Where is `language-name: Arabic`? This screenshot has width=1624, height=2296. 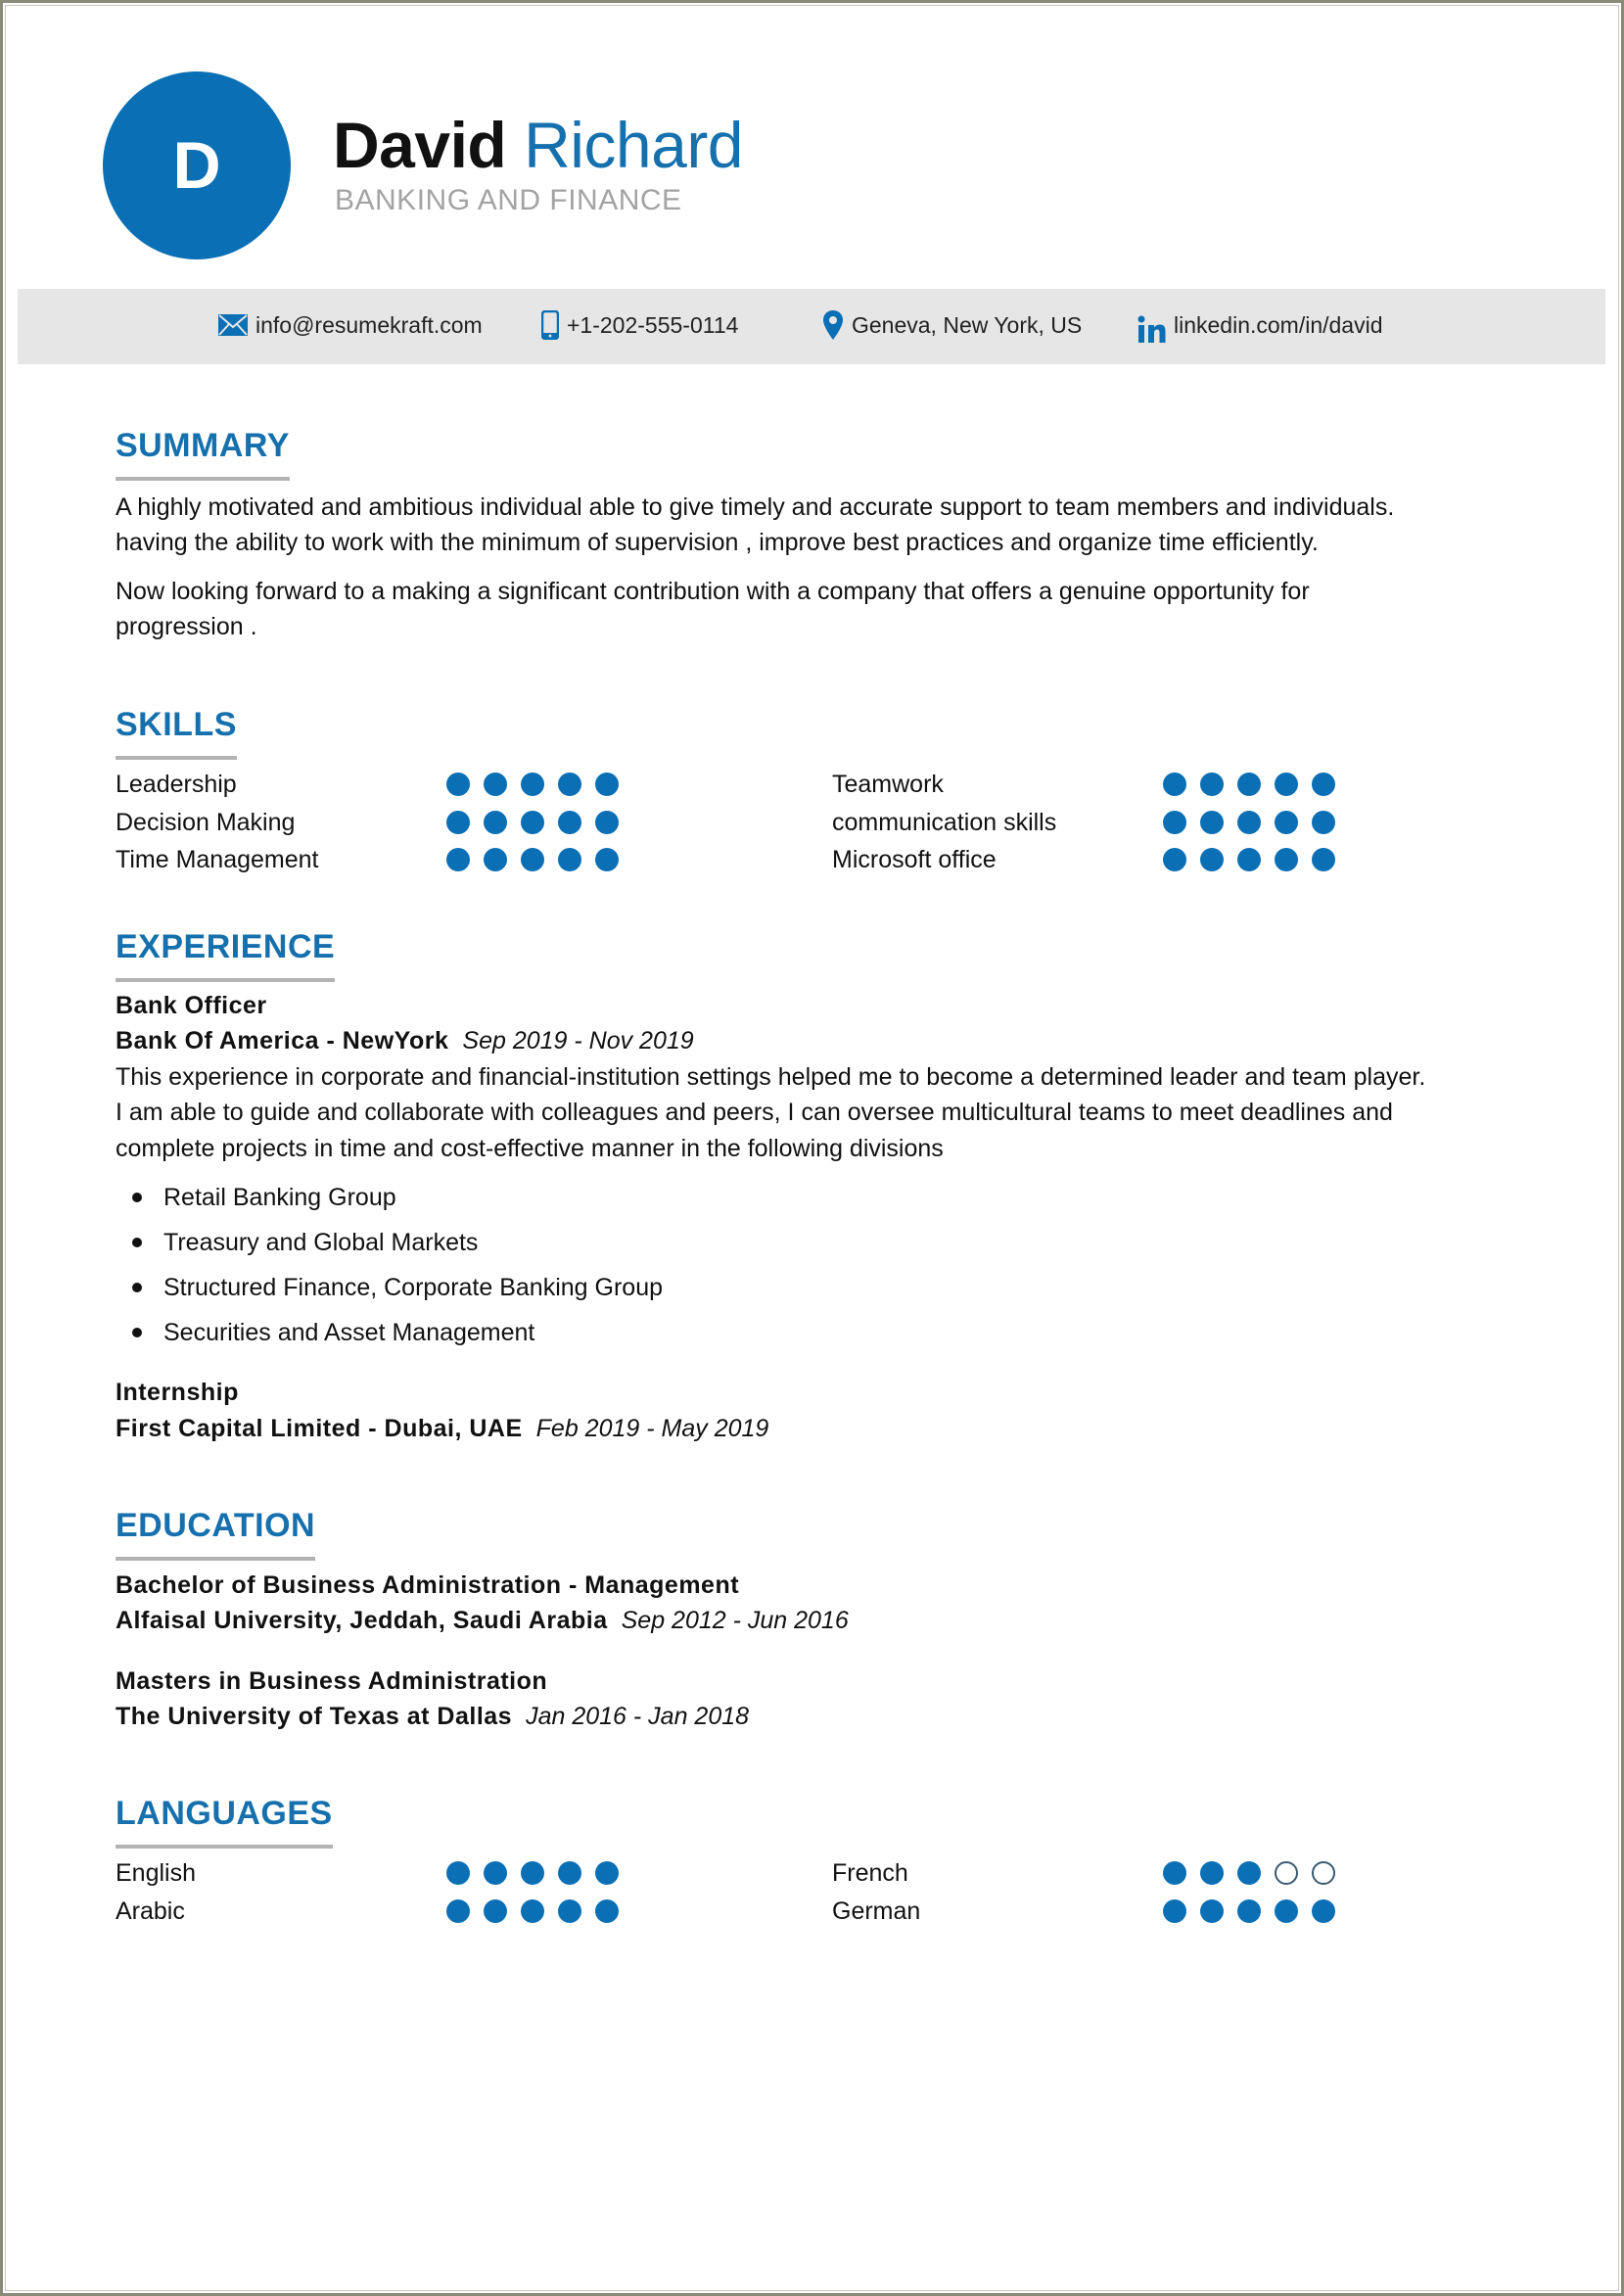 language-name: Arabic is located at coordinates (151, 1911).